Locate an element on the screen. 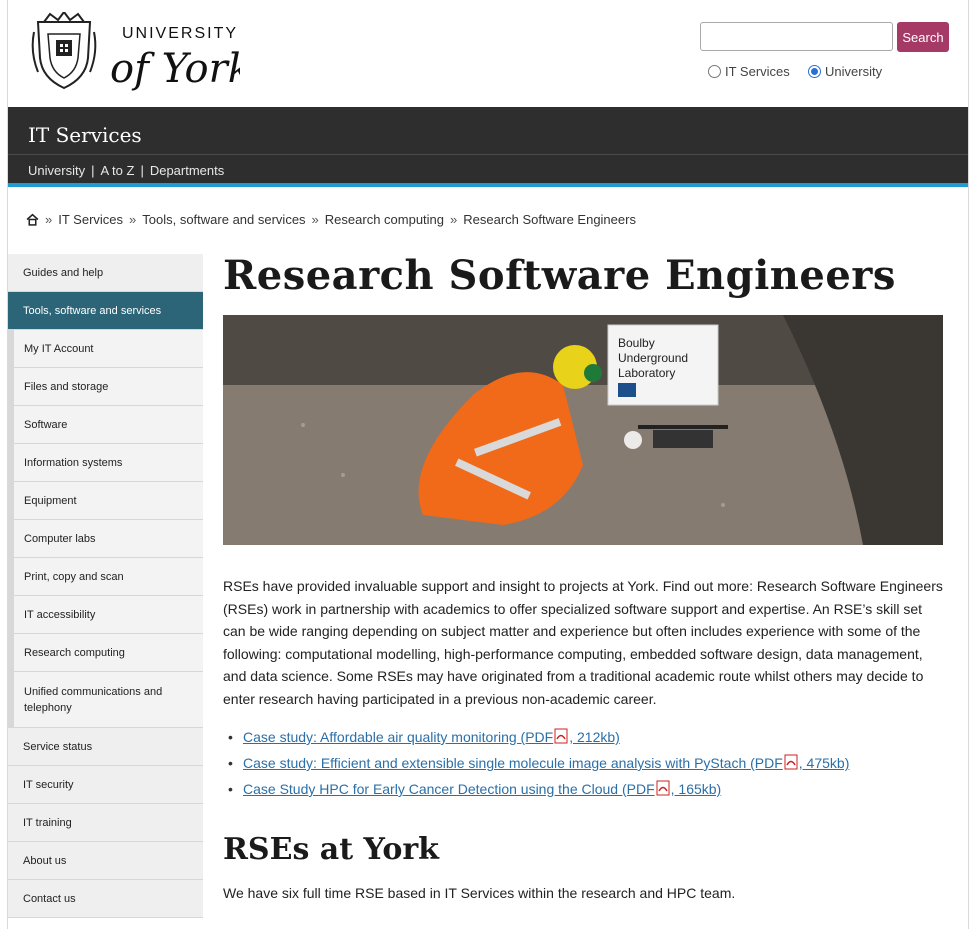 The image size is (978, 929). svg-text: of York is located at coordinates (175, 69).